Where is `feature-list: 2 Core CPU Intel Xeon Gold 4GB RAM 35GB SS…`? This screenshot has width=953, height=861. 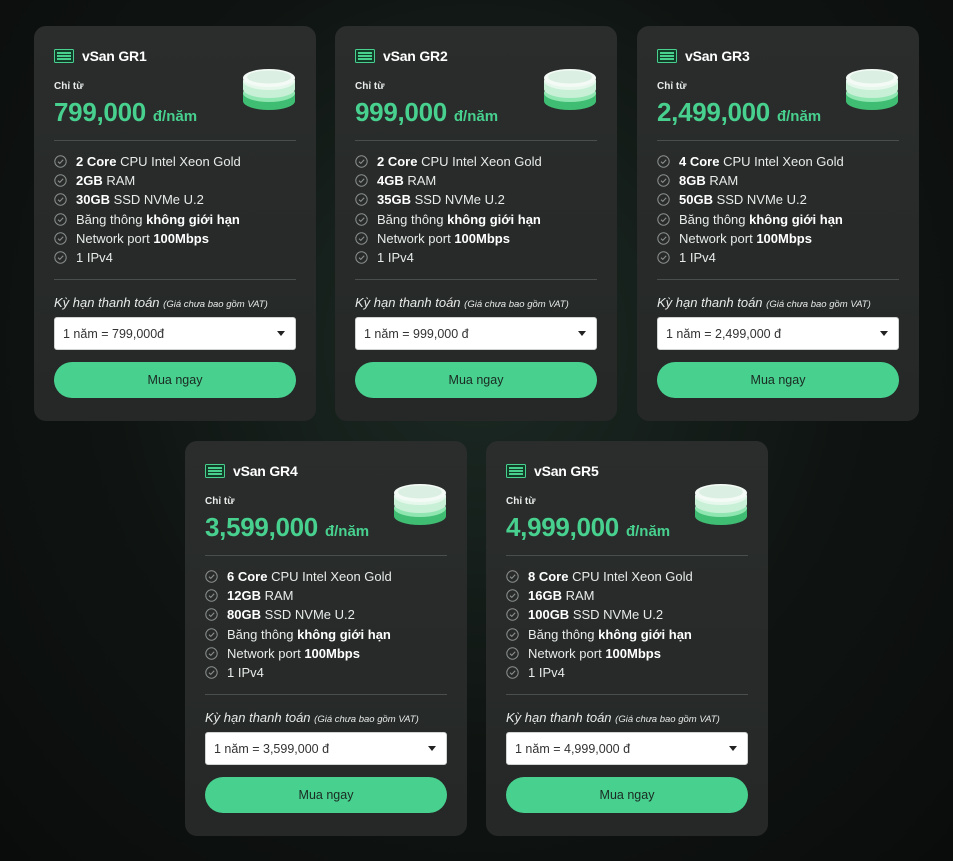 feature-list: 2 Core CPU Intel Xeon Gold 4GB RAM 35GB SS… is located at coordinates (476, 209).